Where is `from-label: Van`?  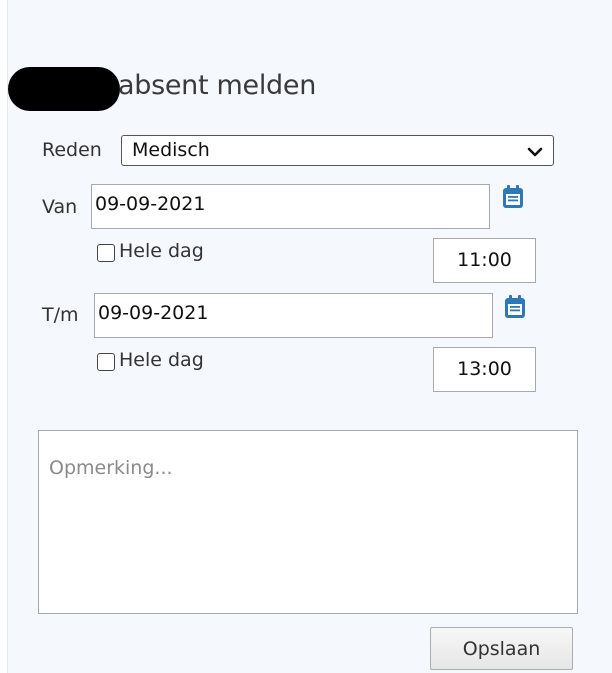 from-label: Van is located at coordinates (60, 207).